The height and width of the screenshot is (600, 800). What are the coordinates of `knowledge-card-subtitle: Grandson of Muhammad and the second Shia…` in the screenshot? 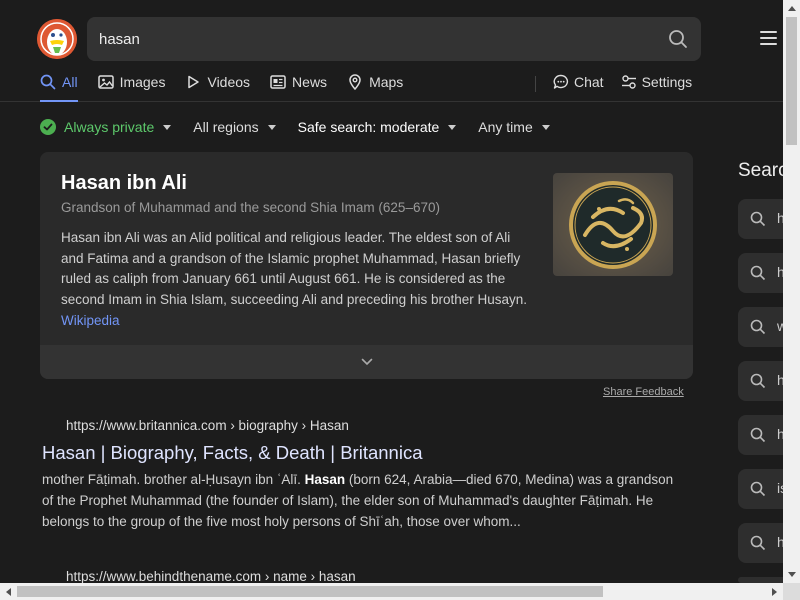 It's located at (250, 207).